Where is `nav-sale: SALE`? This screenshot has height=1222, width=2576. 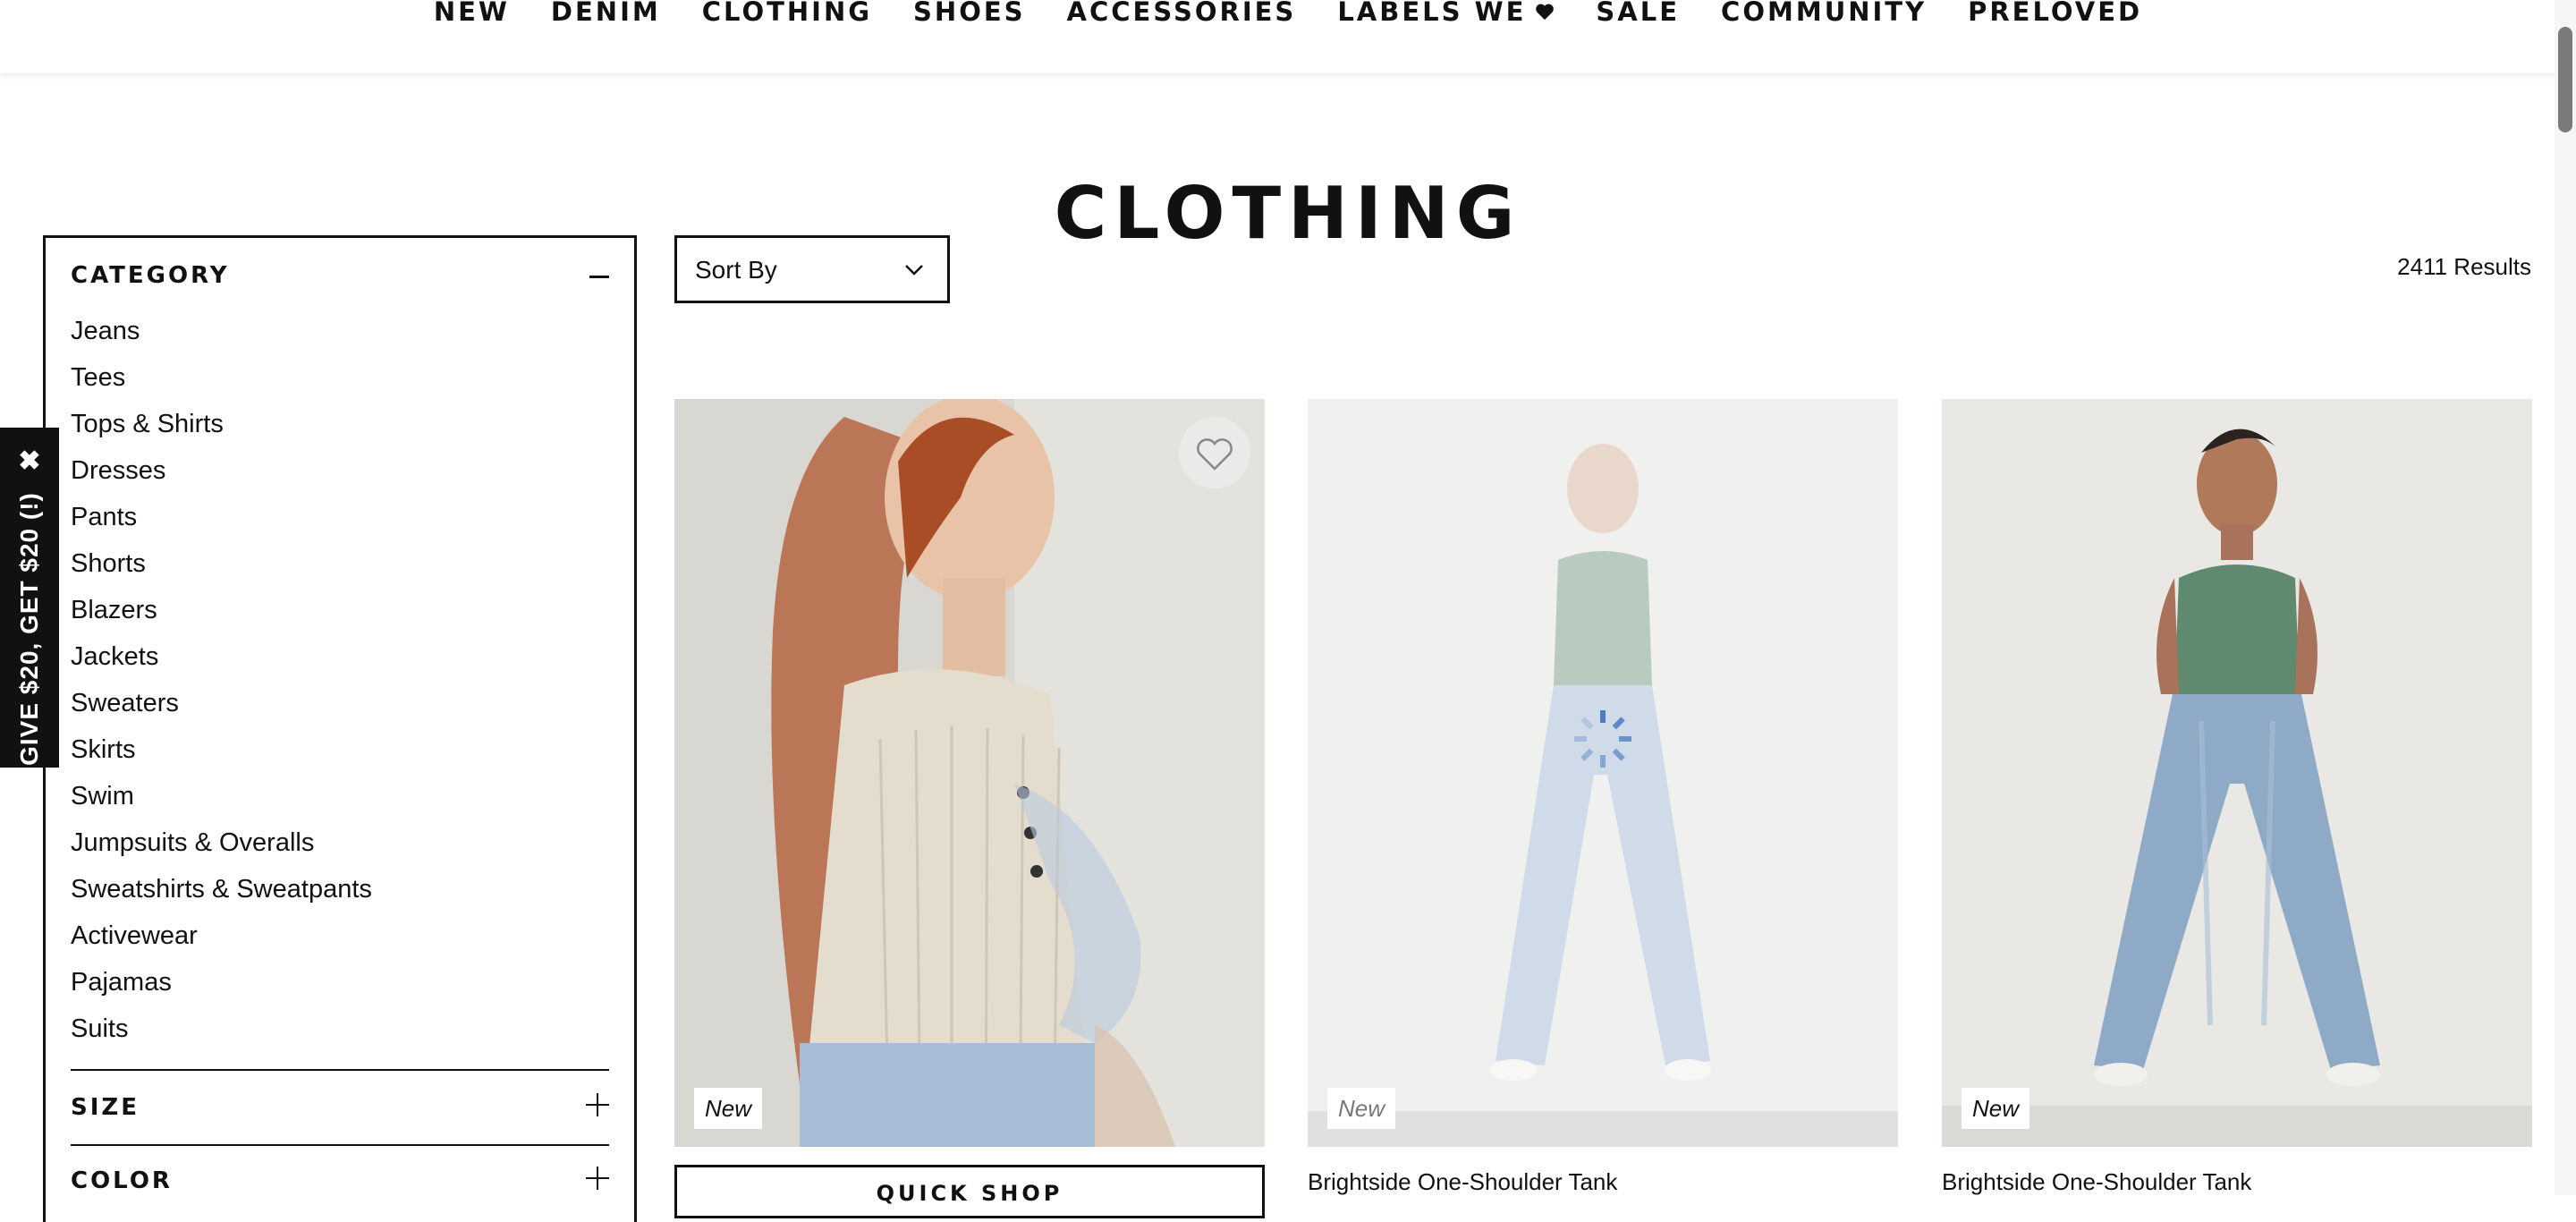 nav-sale: SALE is located at coordinates (1638, 12).